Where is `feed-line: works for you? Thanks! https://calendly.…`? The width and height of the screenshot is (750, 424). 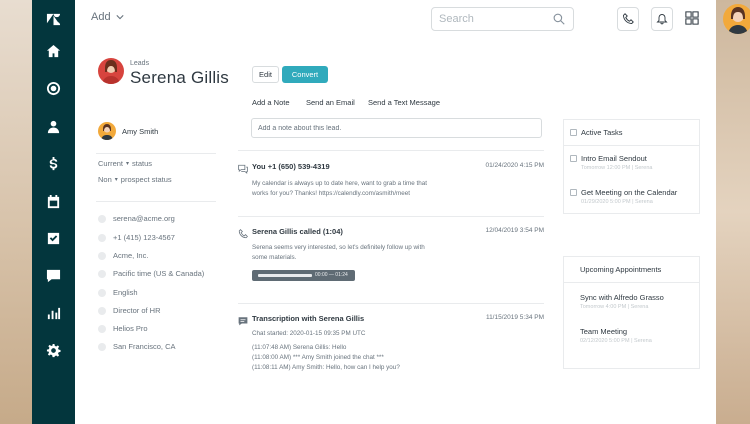
feed-line: works for you? Thanks! https://calendly.… is located at coordinates (331, 193).